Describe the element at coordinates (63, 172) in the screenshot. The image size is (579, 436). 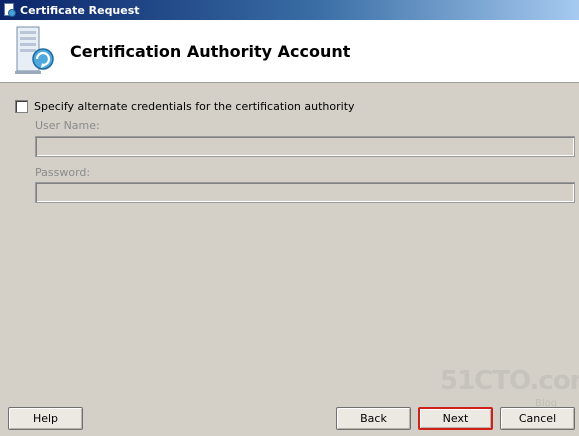
I see `password-label: Password:` at that location.